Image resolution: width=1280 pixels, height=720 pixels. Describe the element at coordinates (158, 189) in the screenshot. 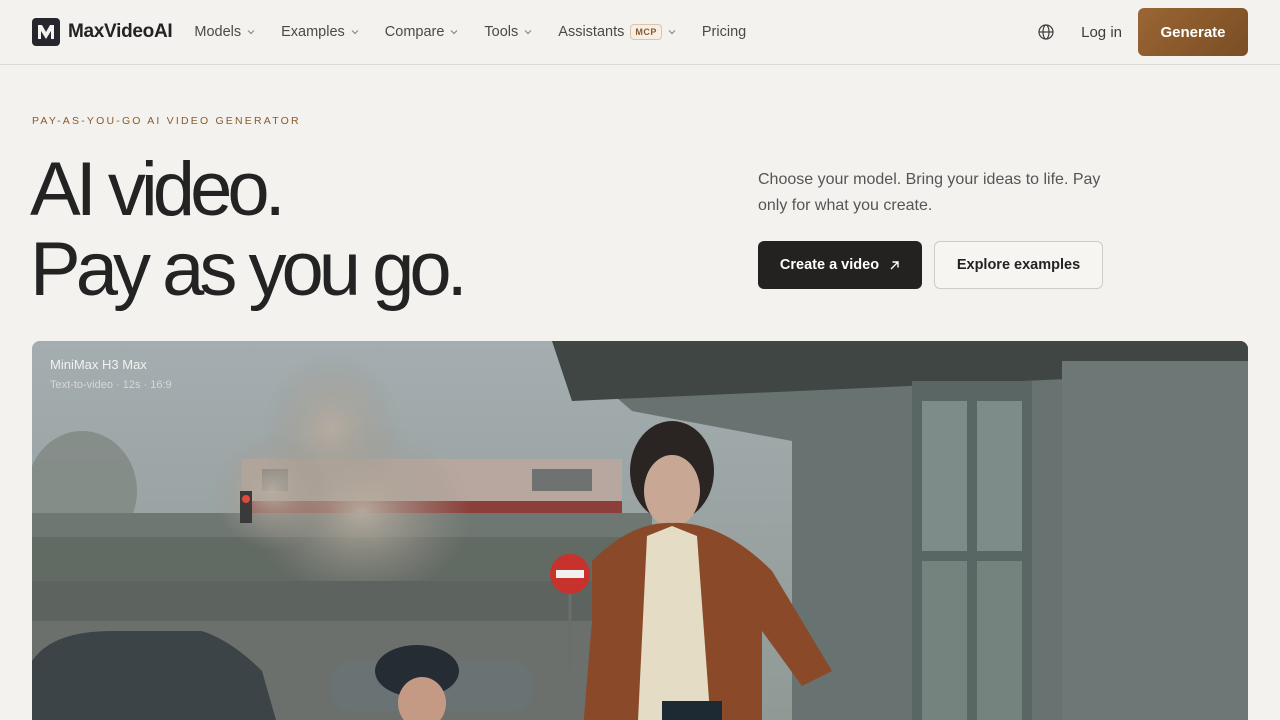

I see `headline-line-1: AI video.` at that location.